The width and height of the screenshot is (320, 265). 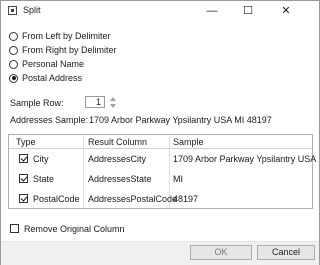 What do you see at coordinates (53, 64) in the screenshot?
I see `radio-label: Personal Name` at bounding box center [53, 64].